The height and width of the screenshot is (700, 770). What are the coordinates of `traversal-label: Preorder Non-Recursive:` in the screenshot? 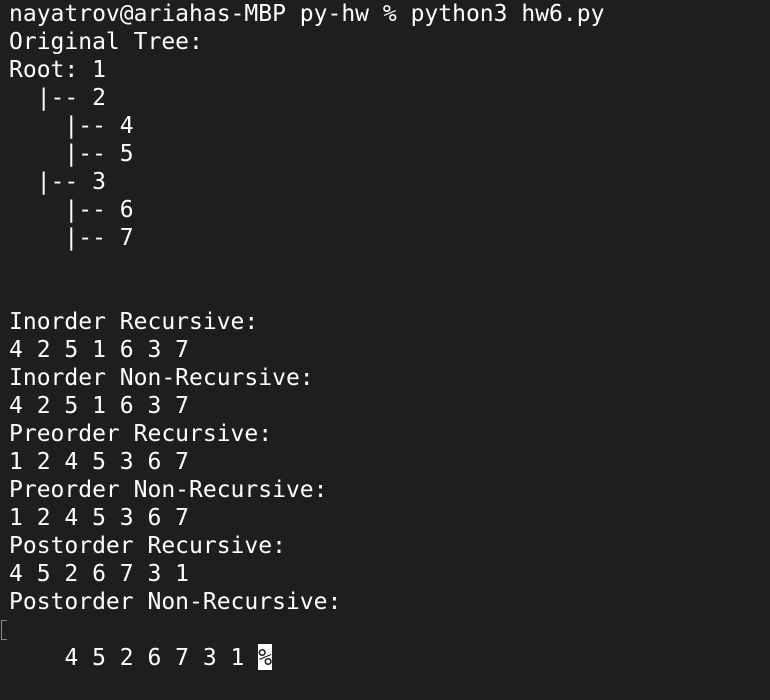 It's located at (168, 490).